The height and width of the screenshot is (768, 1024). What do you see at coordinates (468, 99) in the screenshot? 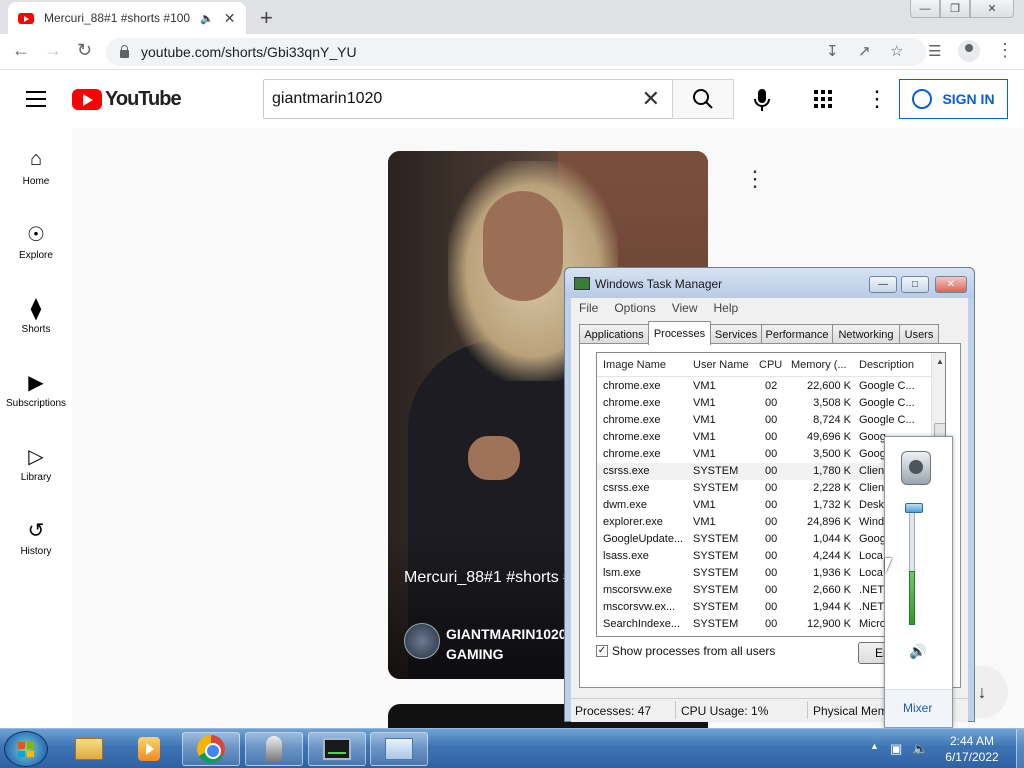
I see `search-input: giantmarin1020 ✕` at bounding box center [468, 99].